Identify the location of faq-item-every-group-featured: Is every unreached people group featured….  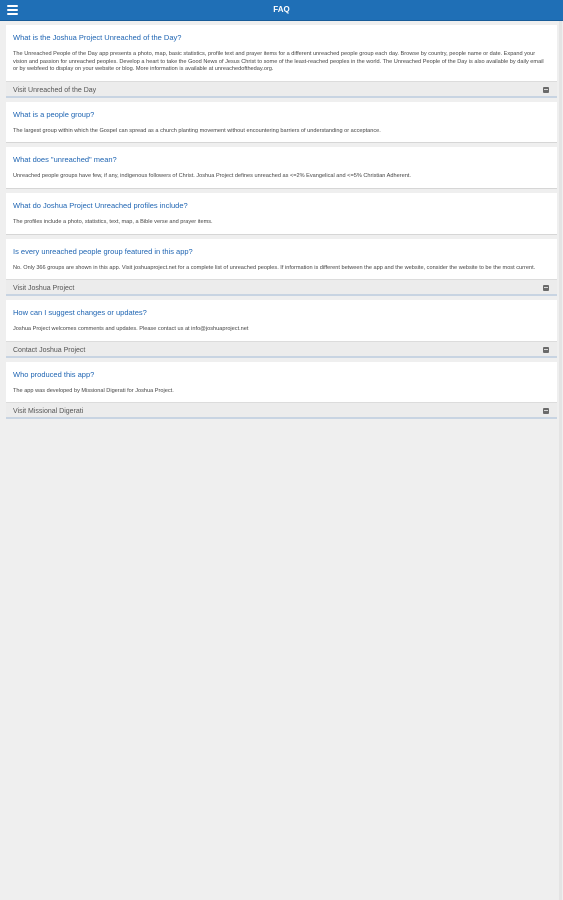
(281, 259).